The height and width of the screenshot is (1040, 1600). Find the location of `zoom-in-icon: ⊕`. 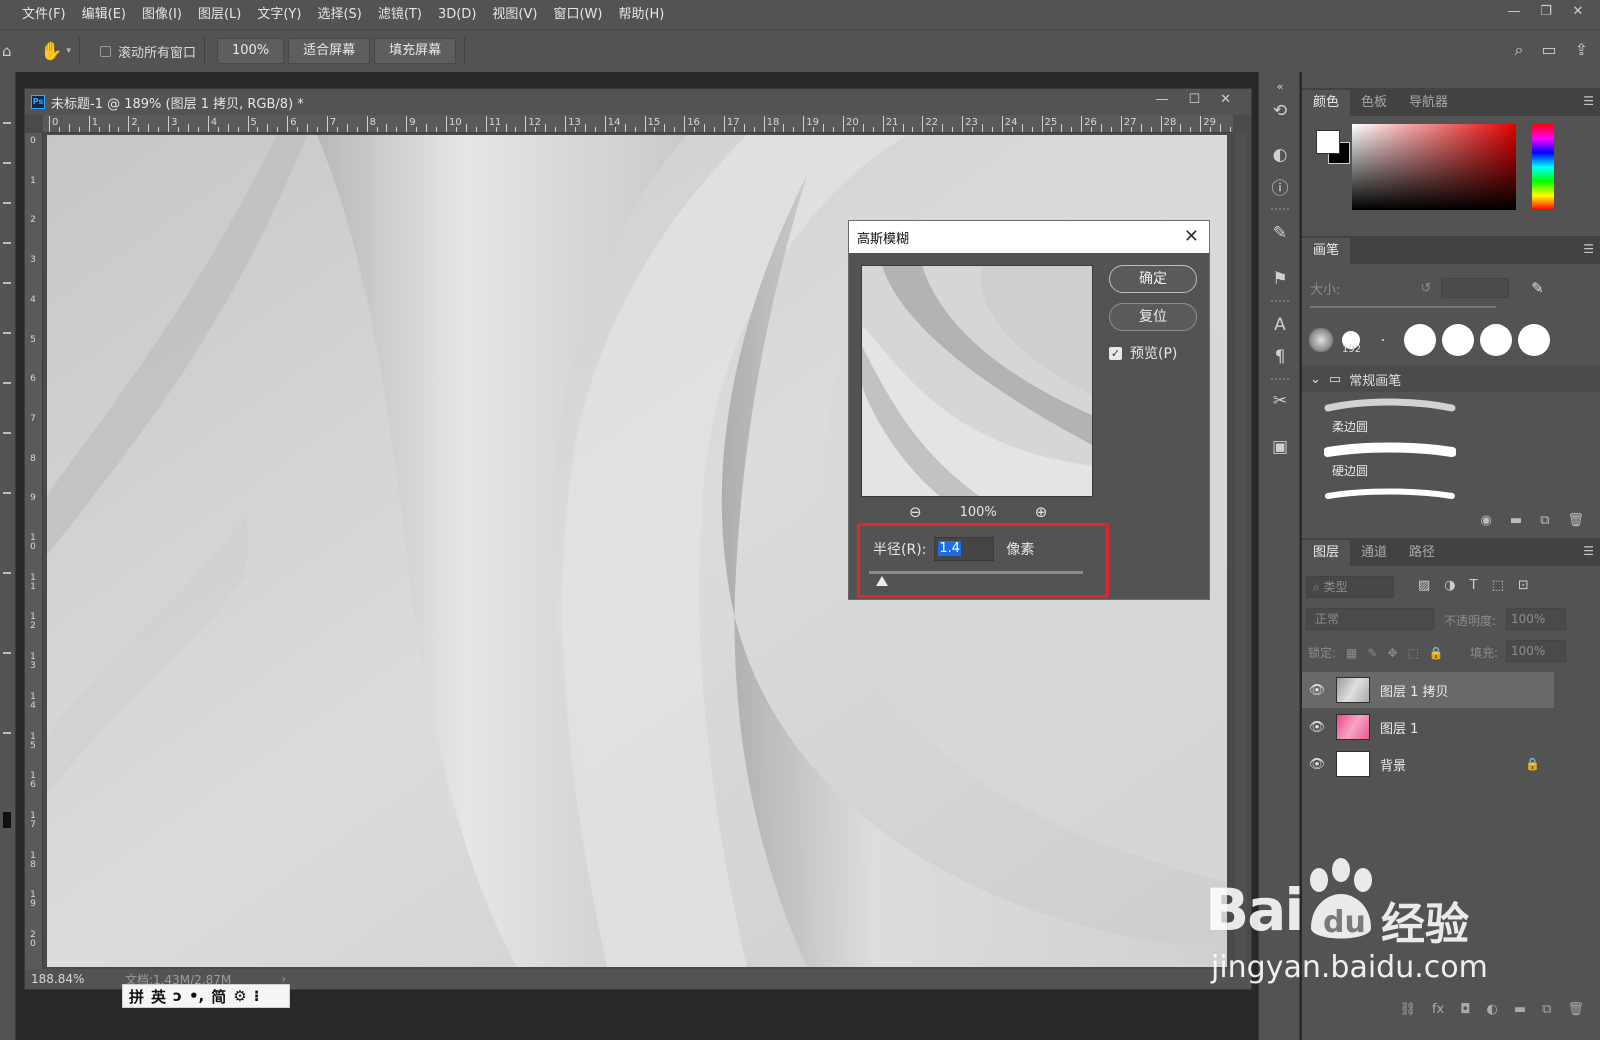

zoom-in-icon: ⊕ is located at coordinates (1041, 512).